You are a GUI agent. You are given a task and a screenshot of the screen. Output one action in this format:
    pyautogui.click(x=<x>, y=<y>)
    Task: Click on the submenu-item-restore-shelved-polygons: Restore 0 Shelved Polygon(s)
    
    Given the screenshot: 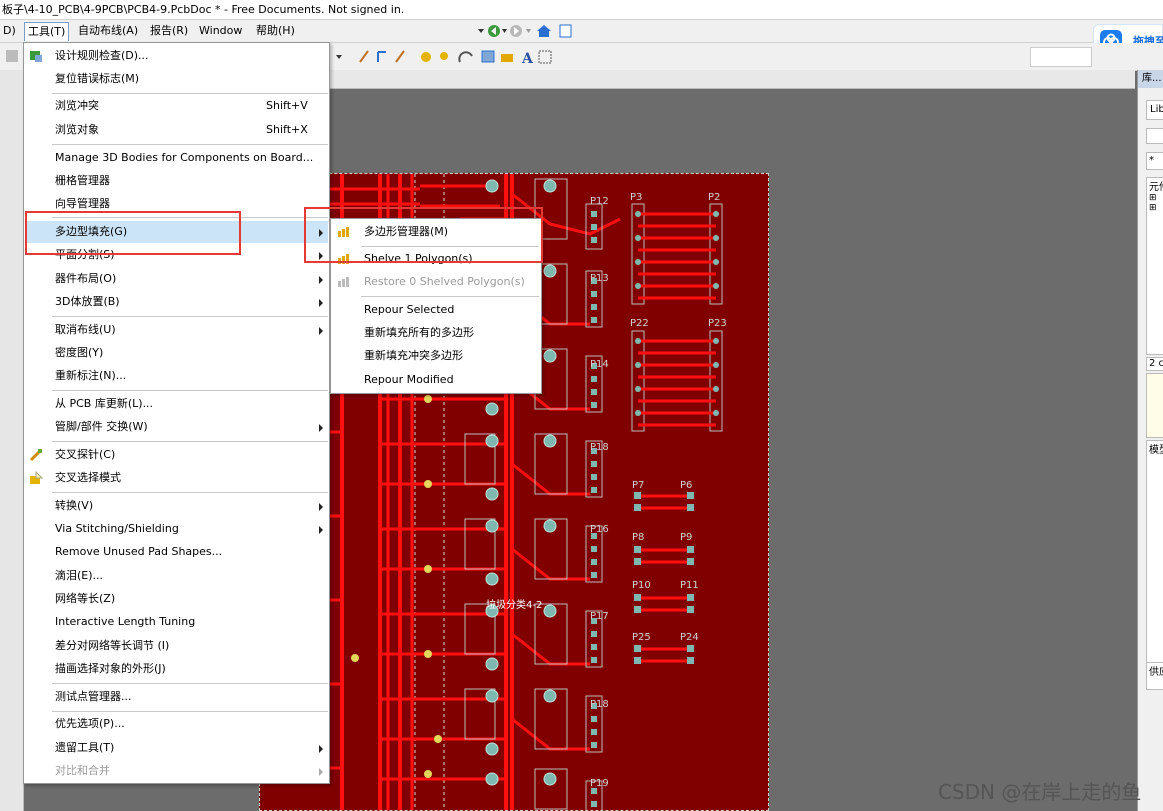 What is the action you would take?
    pyautogui.click(x=436, y=282)
    